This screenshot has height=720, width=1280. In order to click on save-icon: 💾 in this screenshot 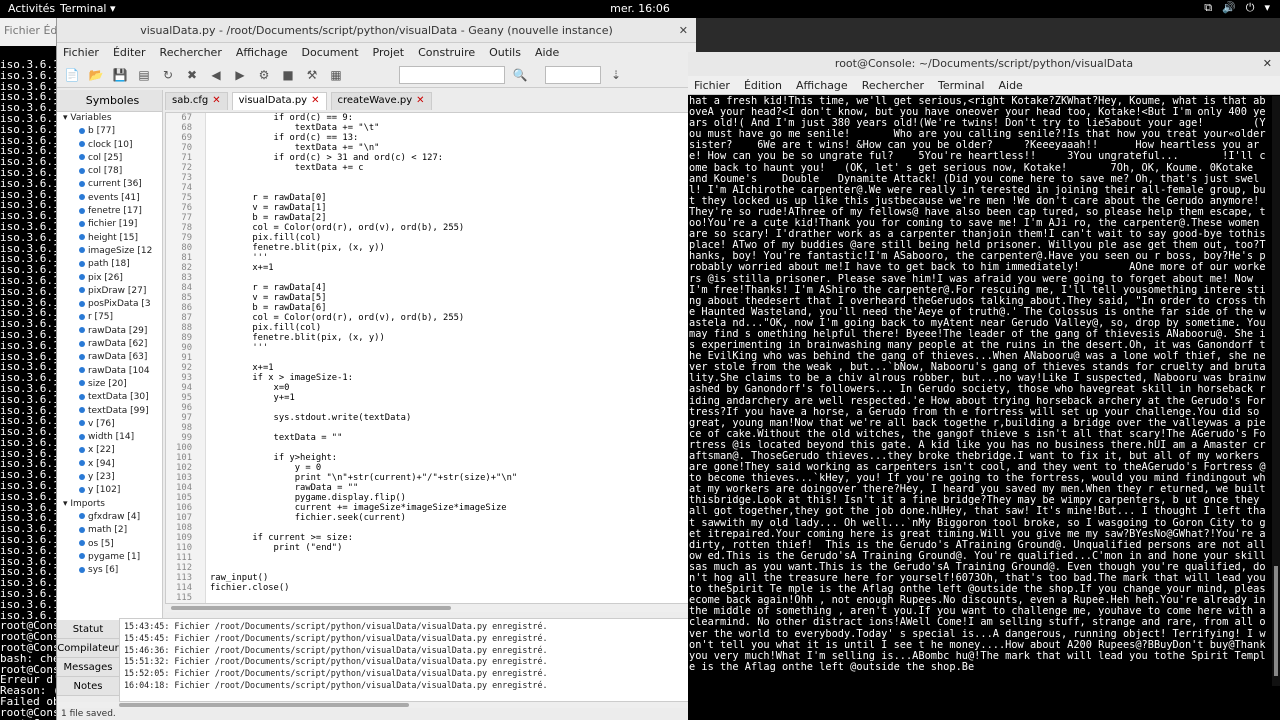, I will do `click(120, 75)`.